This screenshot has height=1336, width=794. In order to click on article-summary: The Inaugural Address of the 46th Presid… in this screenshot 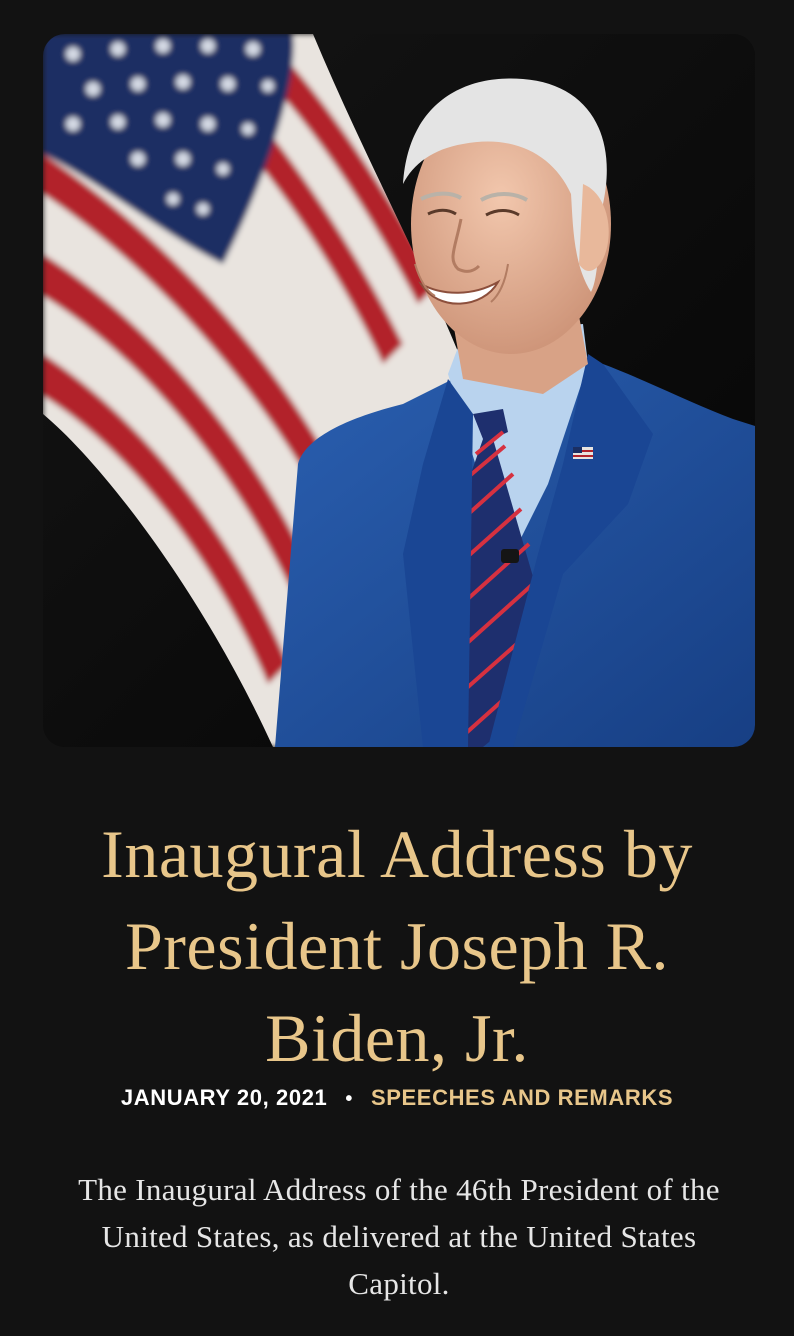, I will do `click(399, 1236)`.